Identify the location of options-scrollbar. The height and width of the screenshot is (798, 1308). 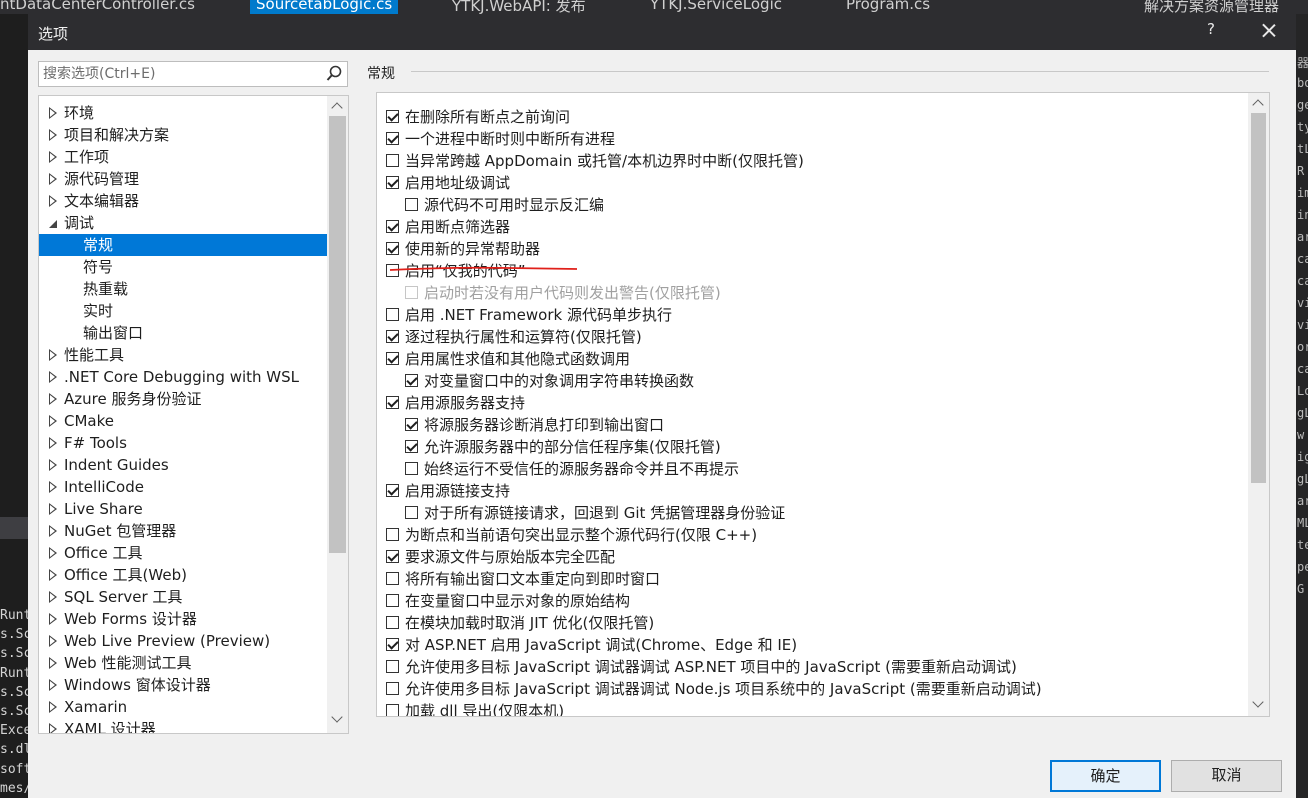
(1258, 404).